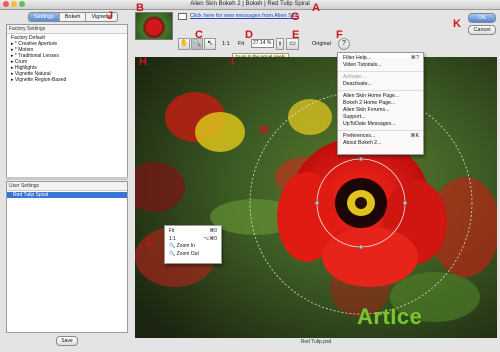 The height and width of the screenshot is (352, 500). I want to click on cancel-button: Cancel, so click(482, 30).